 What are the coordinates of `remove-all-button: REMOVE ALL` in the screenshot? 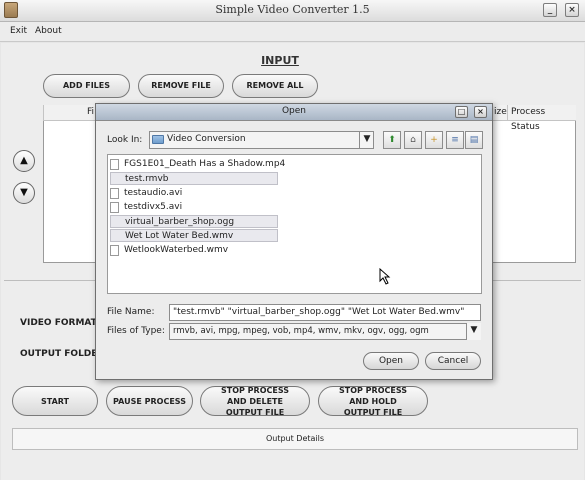 It's located at (275, 86).